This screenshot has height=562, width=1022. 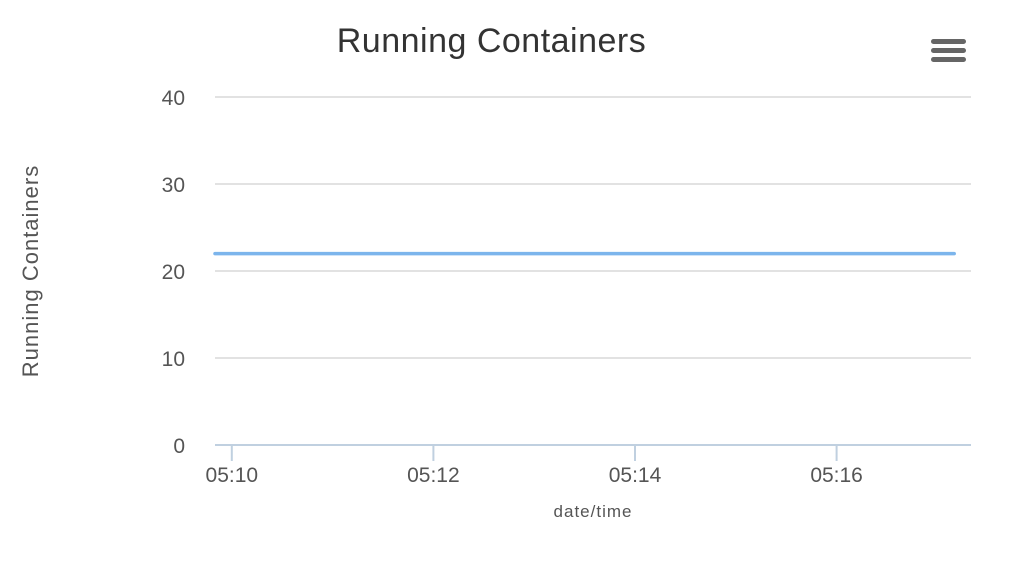 I want to click on x-axis-title: date/time, so click(x=593, y=511).